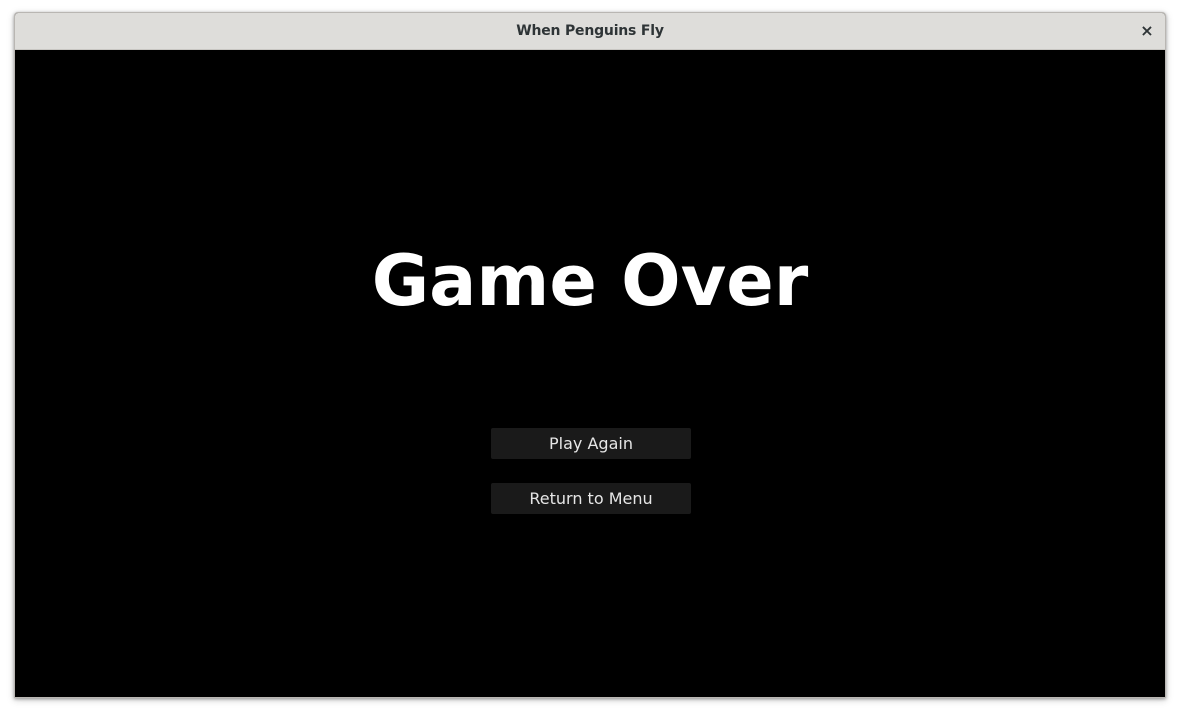  I want to click on return-to-menu-button: Return to Menu, so click(591, 498).